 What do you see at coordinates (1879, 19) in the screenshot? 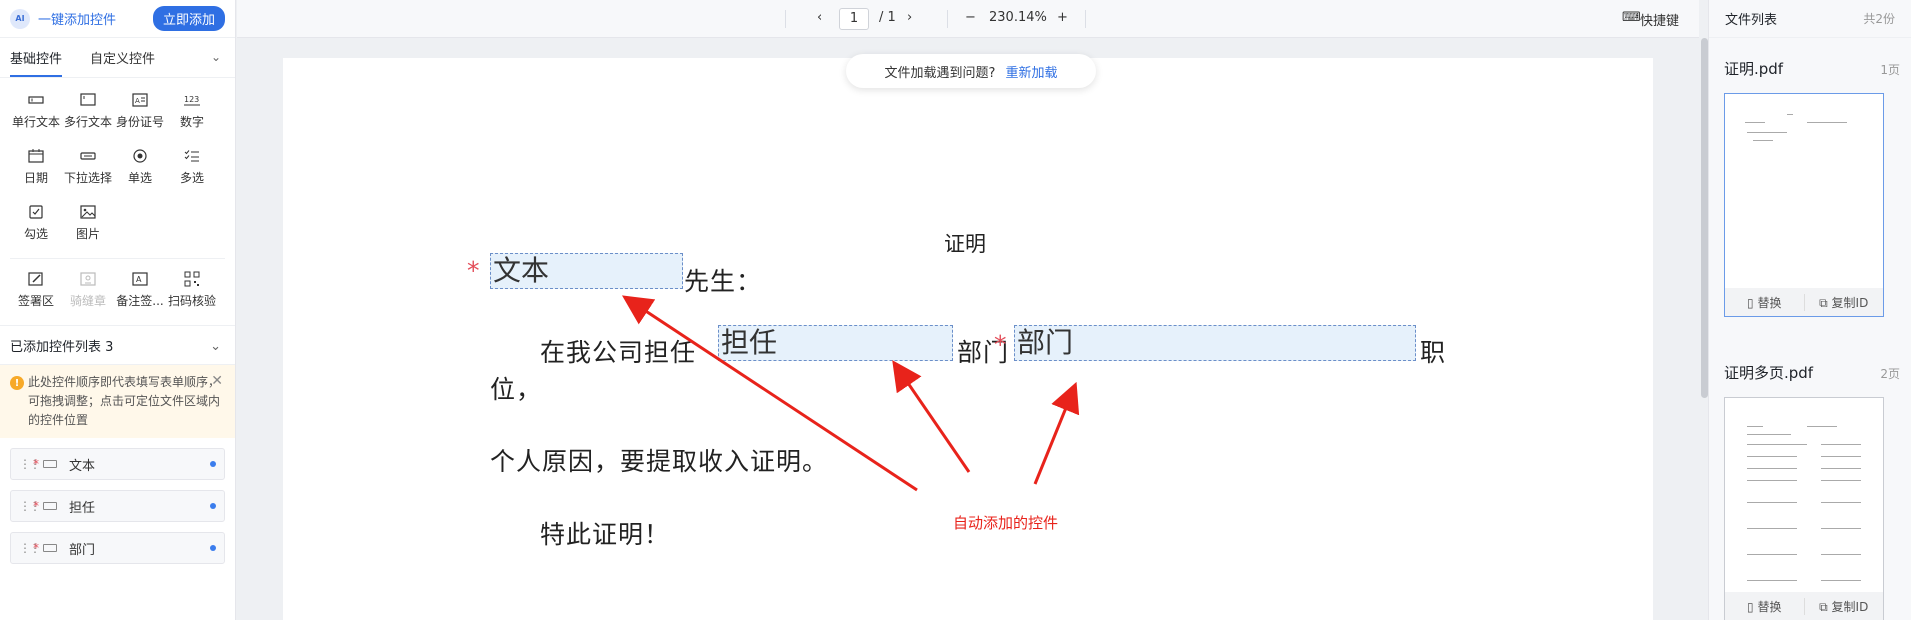
I see `file-count: 共2份` at bounding box center [1879, 19].